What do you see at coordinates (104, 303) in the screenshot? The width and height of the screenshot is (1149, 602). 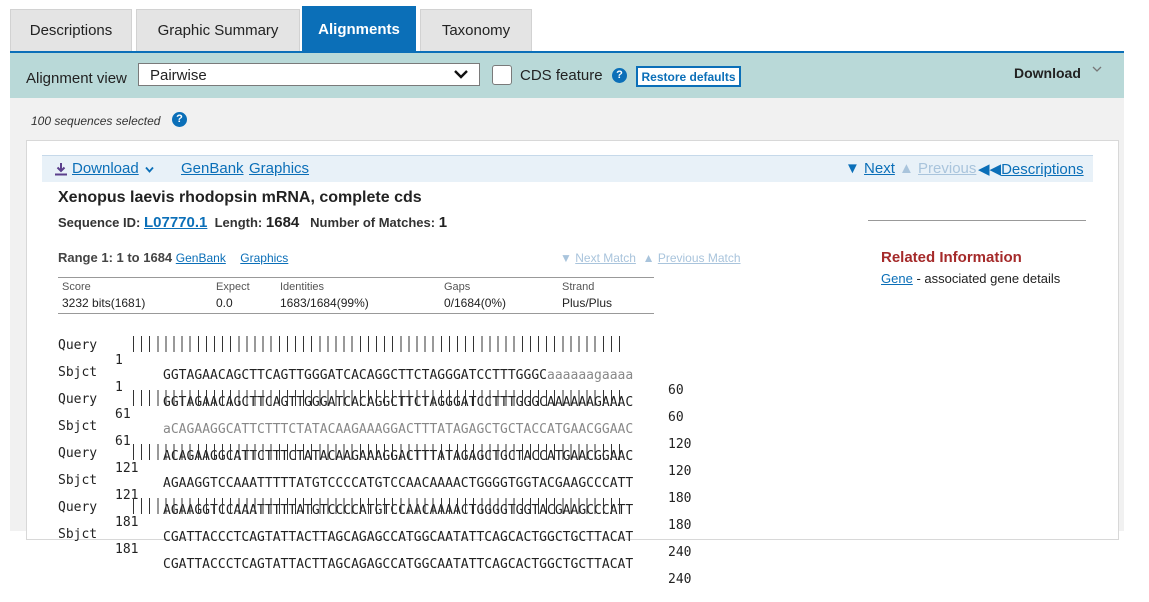 I see `stat-score: 3232 bits(1681)` at bounding box center [104, 303].